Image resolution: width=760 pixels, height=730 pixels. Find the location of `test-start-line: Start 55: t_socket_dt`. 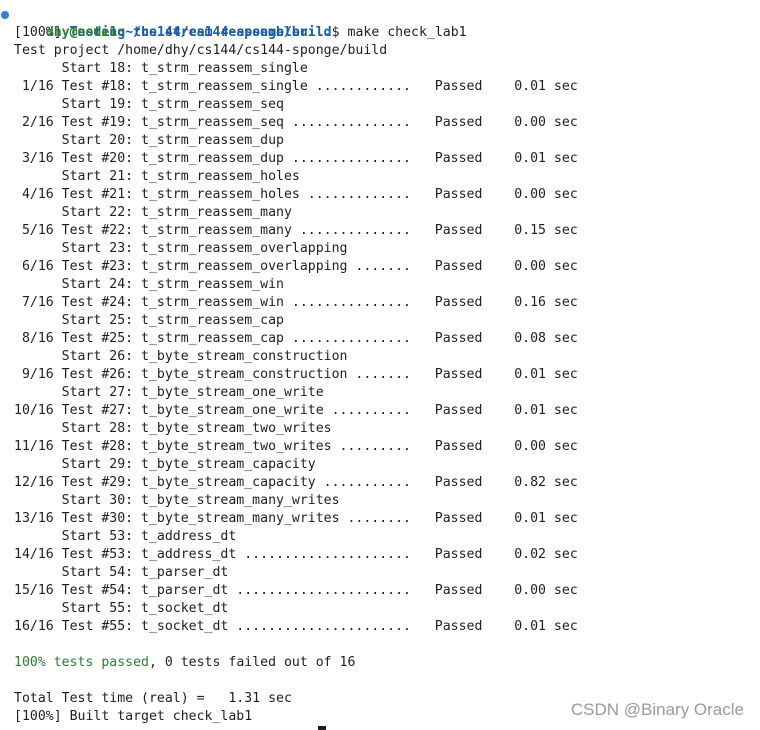

test-start-line: Start 55: t_socket_dt is located at coordinates (121, 608).